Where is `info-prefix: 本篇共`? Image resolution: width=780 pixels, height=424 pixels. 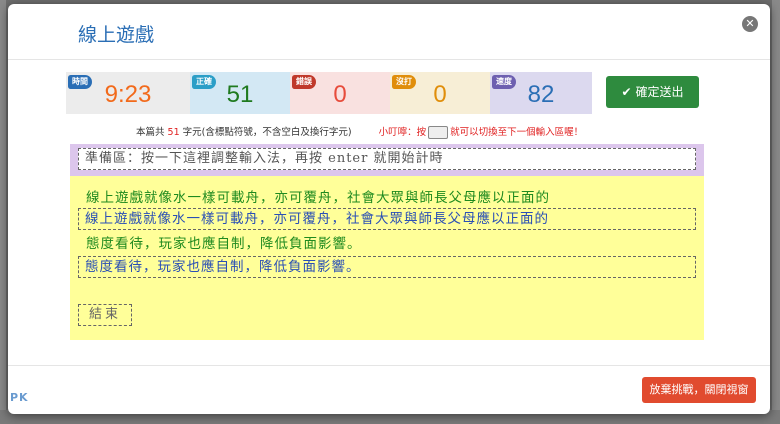 info-prefix: 本篇共 is located at coordinates (150, 132).